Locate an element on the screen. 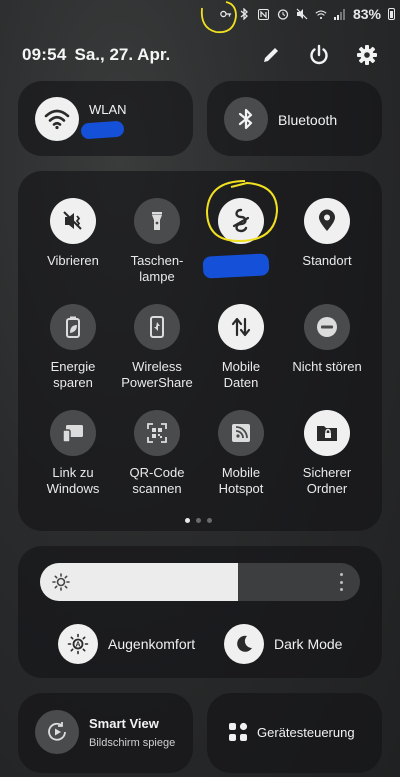  tile-label: Sicherer Ordner is located at coordinates (327, 480).